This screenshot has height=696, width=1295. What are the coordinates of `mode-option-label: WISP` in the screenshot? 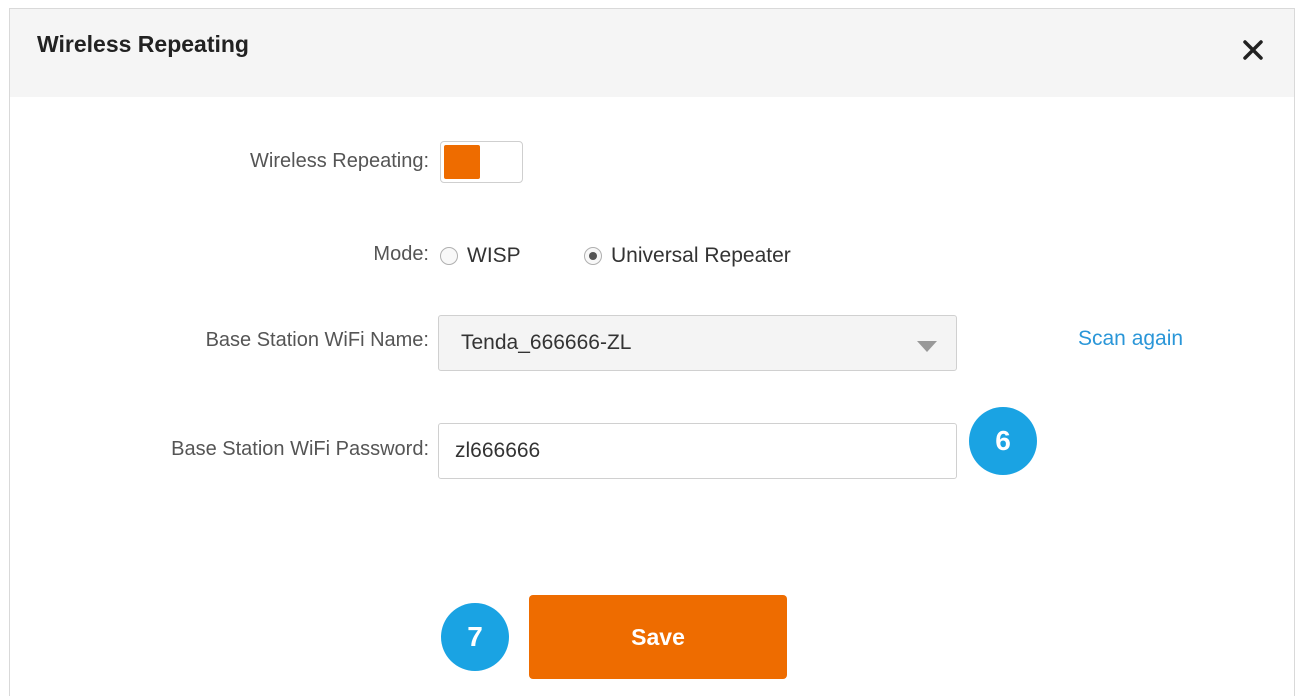 It's located at (494, 255).